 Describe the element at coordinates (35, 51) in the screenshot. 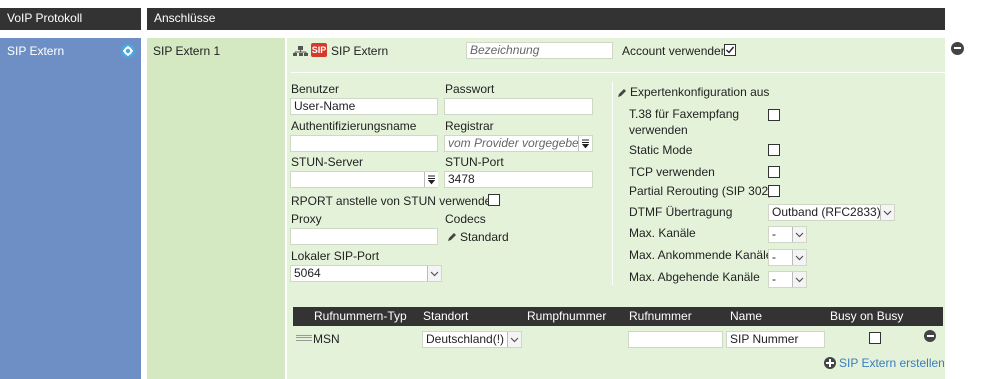

I see `sidebar-item-sip-extern: SIP Extern` at that location.